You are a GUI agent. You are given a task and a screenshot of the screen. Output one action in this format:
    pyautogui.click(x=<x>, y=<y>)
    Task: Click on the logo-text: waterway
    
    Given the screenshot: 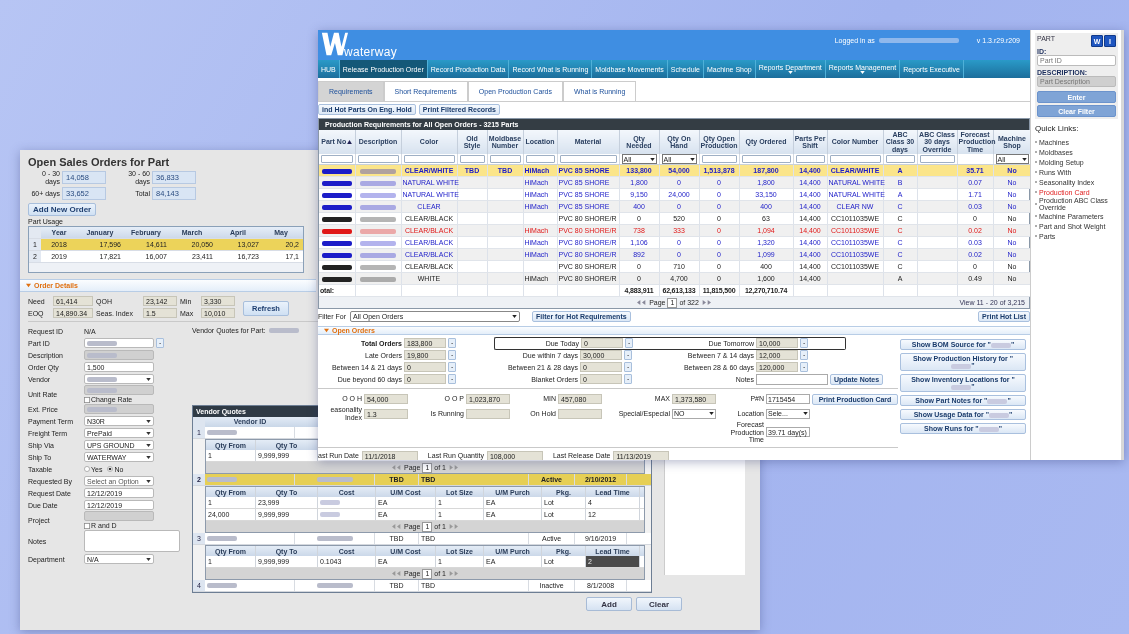 What is the action you would take?
    pyautogui.click(x=371, y=52)
    